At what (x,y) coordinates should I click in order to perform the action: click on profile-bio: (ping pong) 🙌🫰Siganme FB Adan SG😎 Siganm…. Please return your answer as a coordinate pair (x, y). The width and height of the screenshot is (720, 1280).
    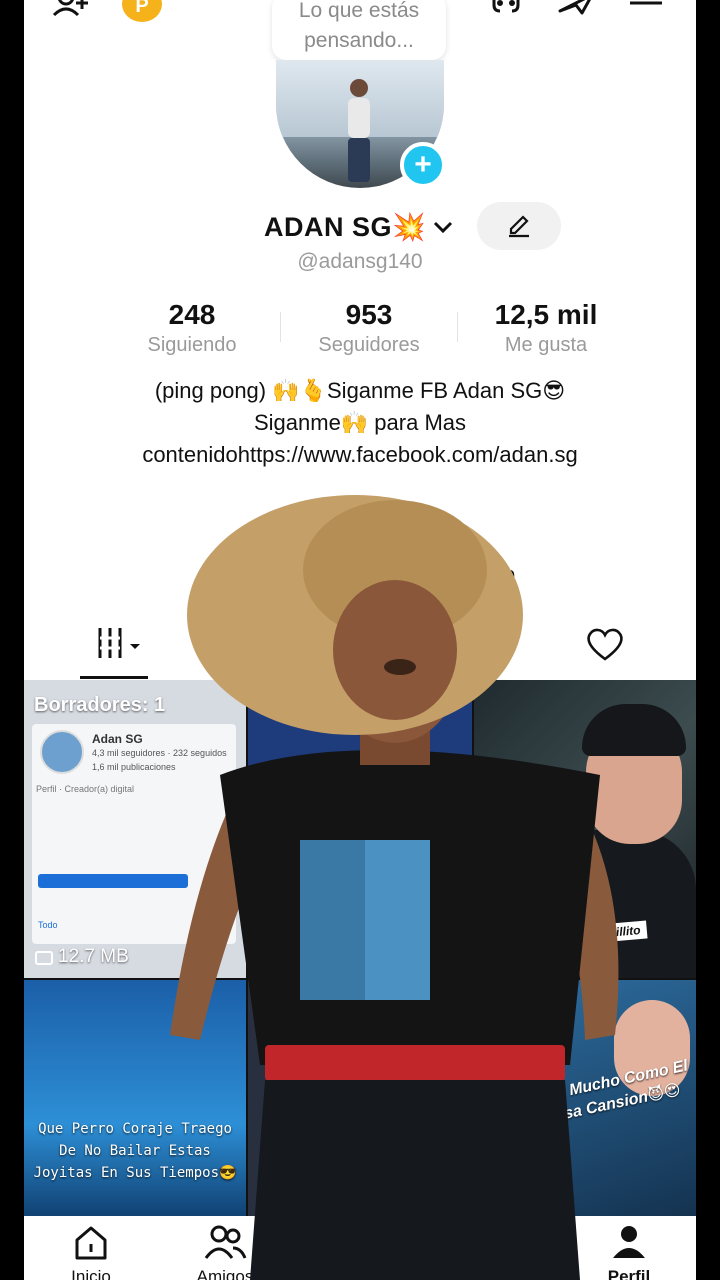
    Looking at the image, I should click on (360, 423).